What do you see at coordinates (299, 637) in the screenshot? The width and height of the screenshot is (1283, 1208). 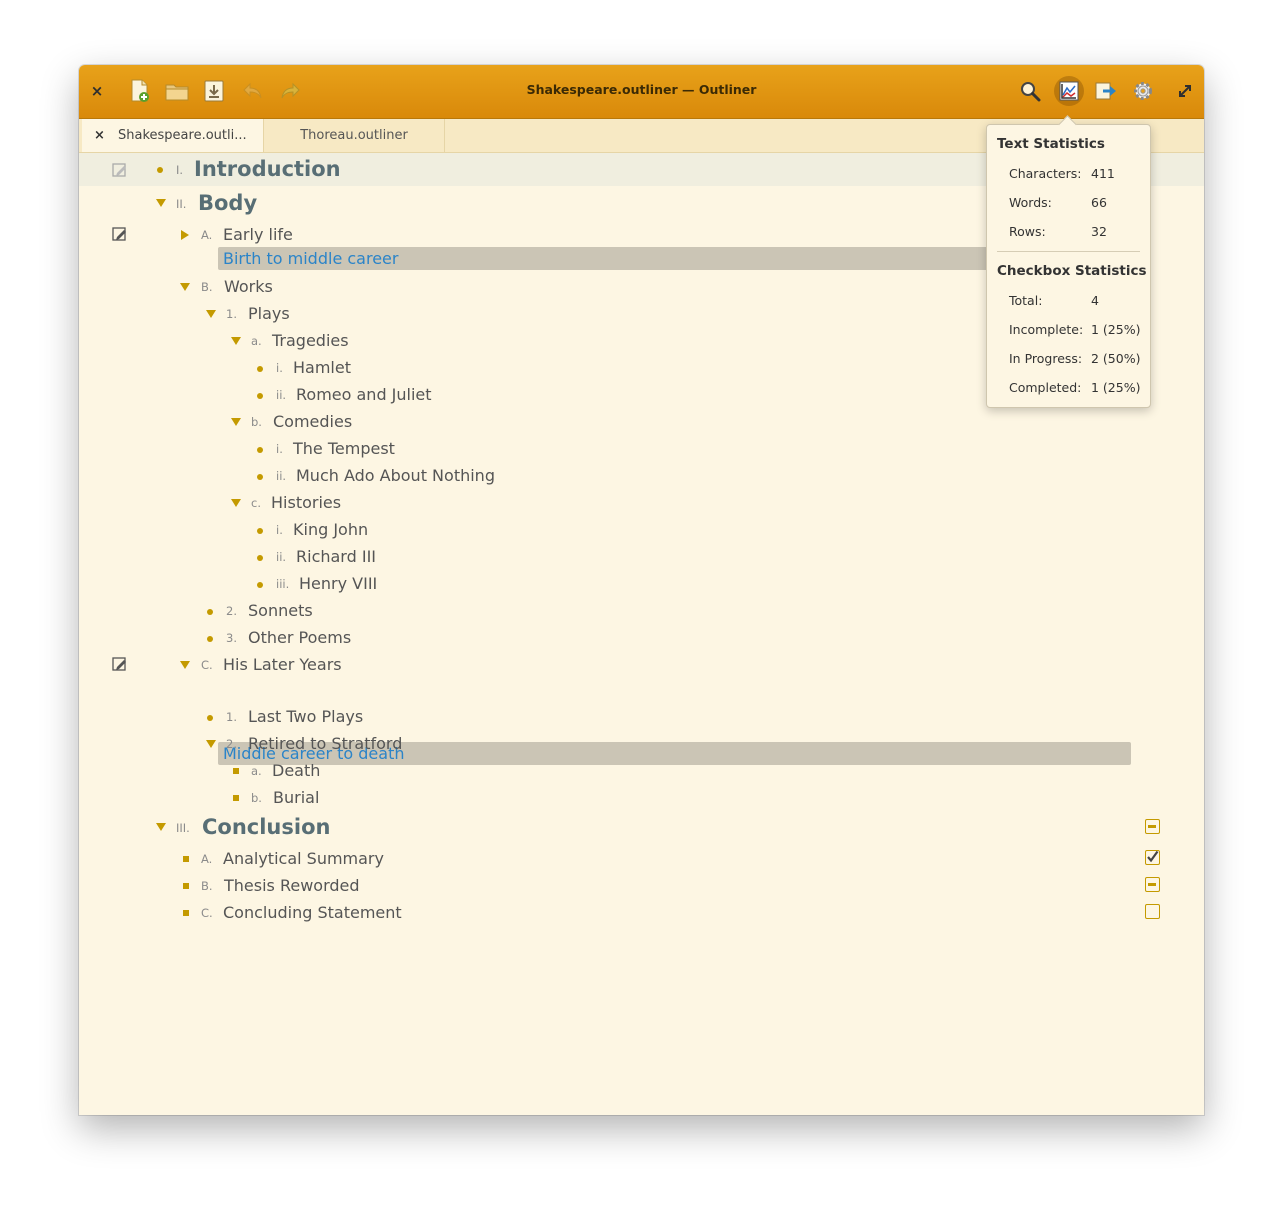 I see `row-text: Other Poems` at bounding box center [299, 637].